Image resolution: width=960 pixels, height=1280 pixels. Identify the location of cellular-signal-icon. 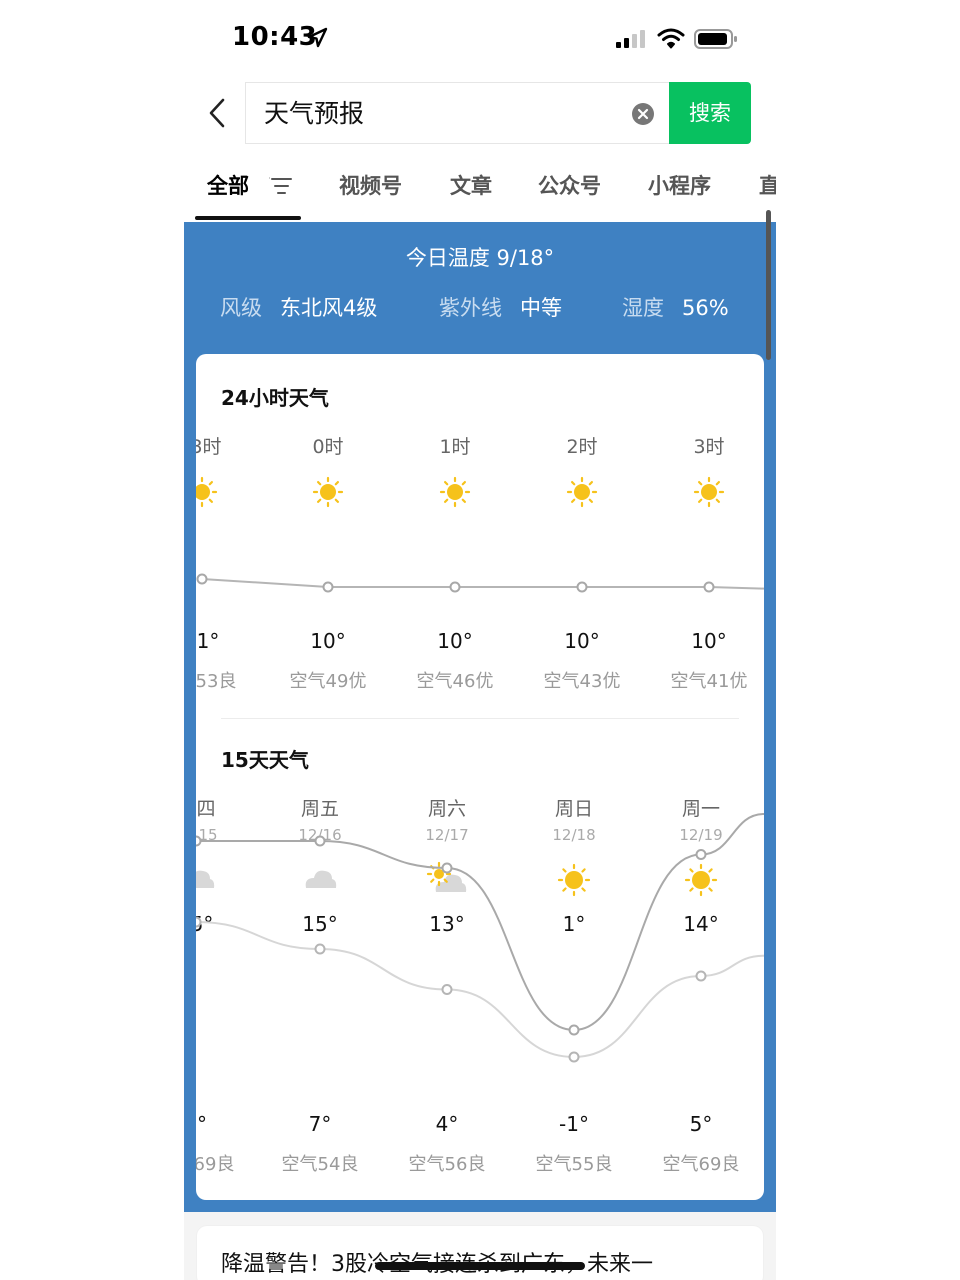
(630, 39).